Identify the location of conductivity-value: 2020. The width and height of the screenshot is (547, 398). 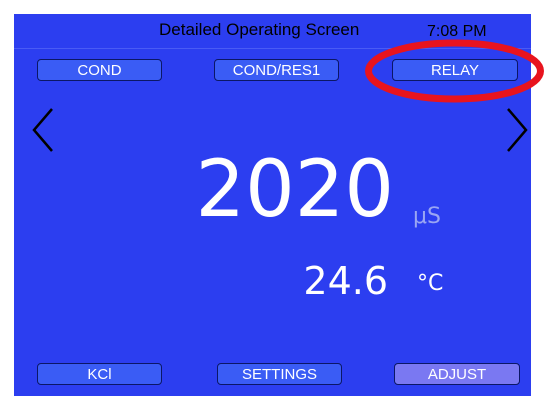
(294, 190).